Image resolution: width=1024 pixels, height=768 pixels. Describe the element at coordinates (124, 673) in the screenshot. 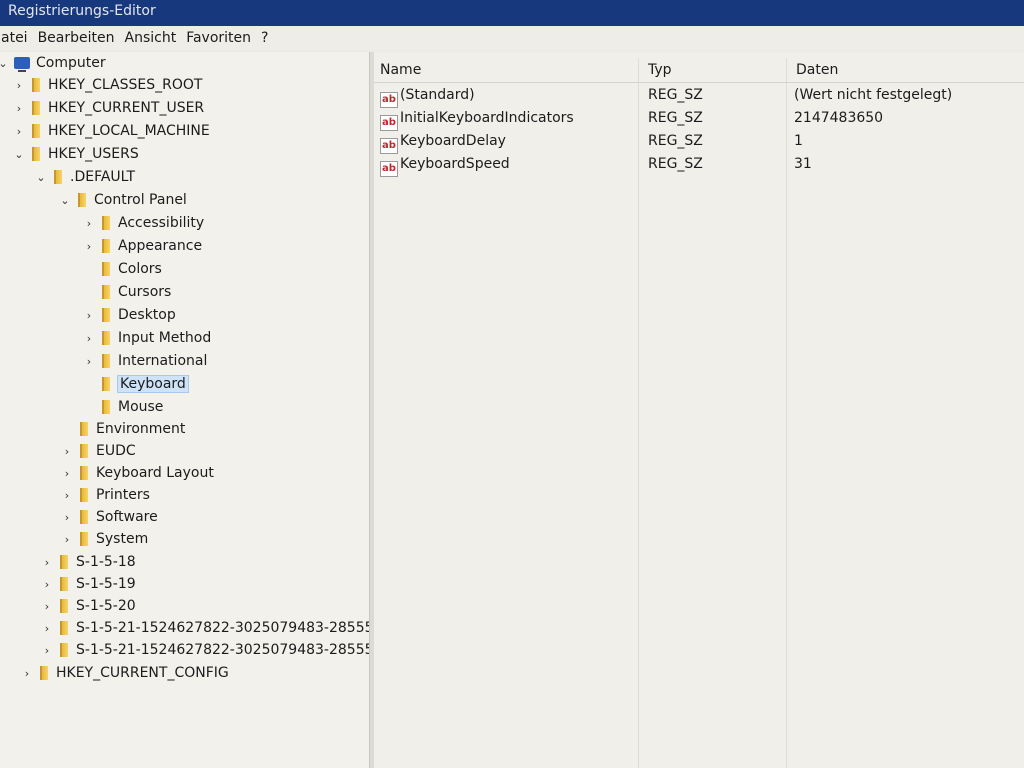

I see `tree-node-hkey-current-config: › HKEY_CURRENT_CONFIG` at that location.